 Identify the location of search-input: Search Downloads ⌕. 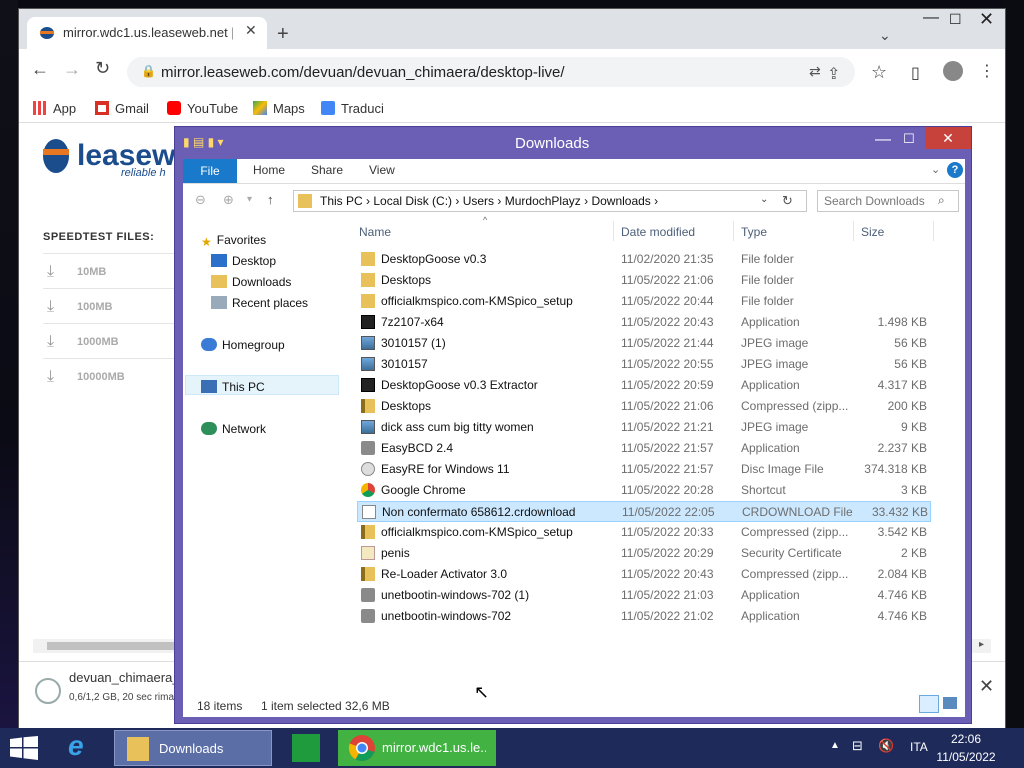
(888, 201).